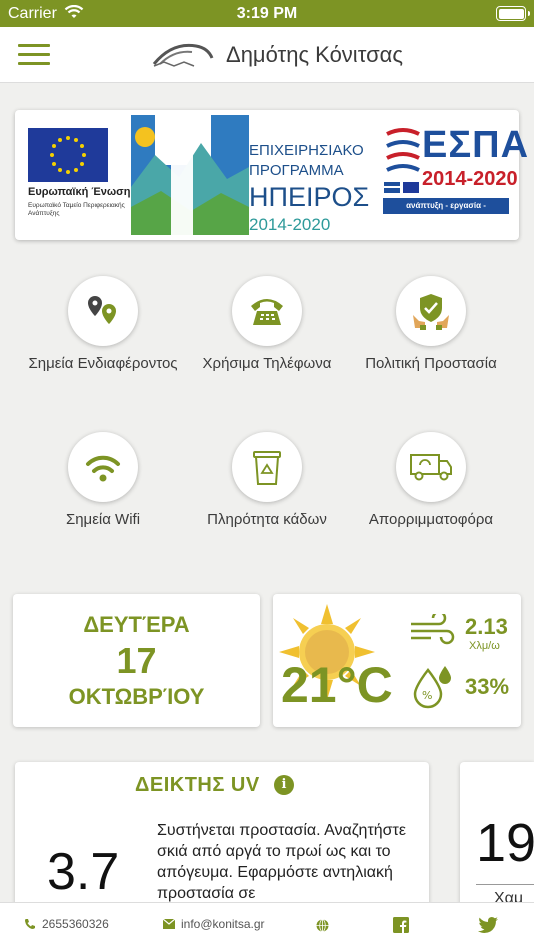 The height and width of the screenshot is (950, 534). Describe the element at coordinates (431, 519) in the screenshot. I see `menu-label: Απορριμματοφόρα` at that location.